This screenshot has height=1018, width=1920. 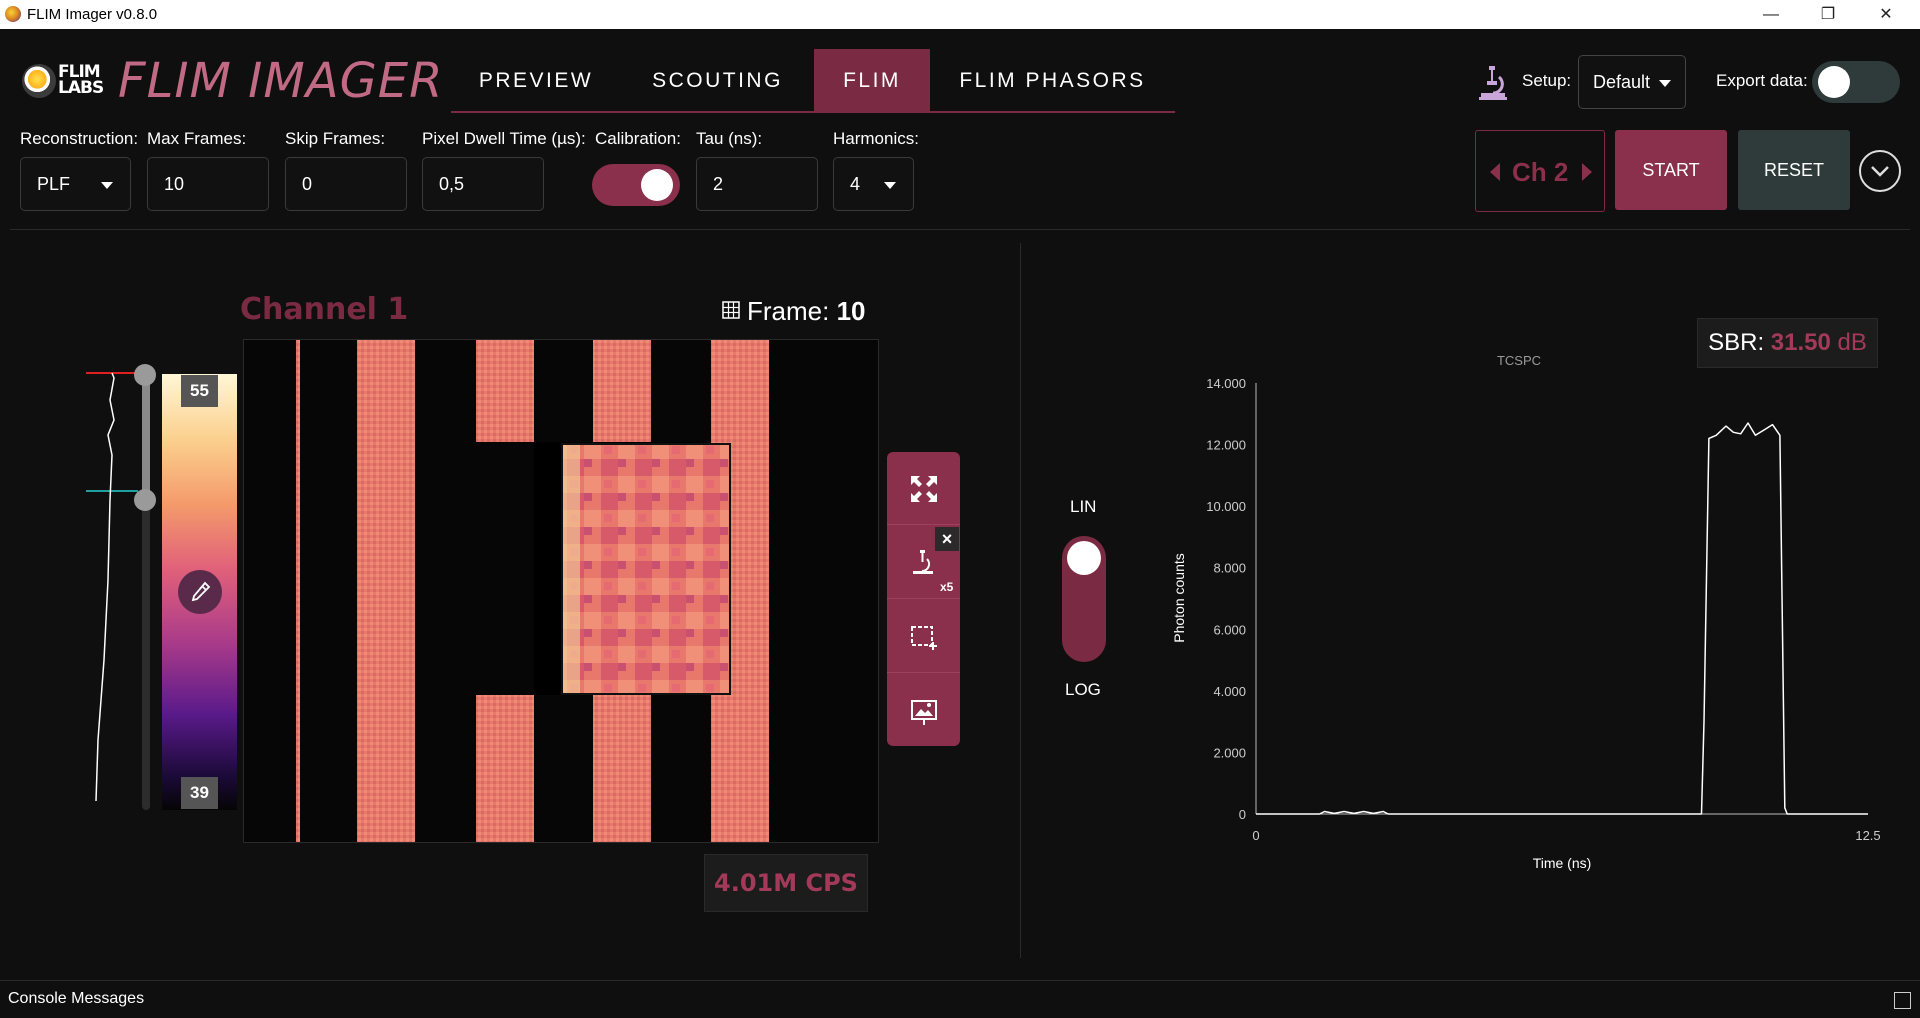 What do you see at coordinates (851, 311) in the screenshot?
I see `frame-value: 10` at bounding box center [851, 311].